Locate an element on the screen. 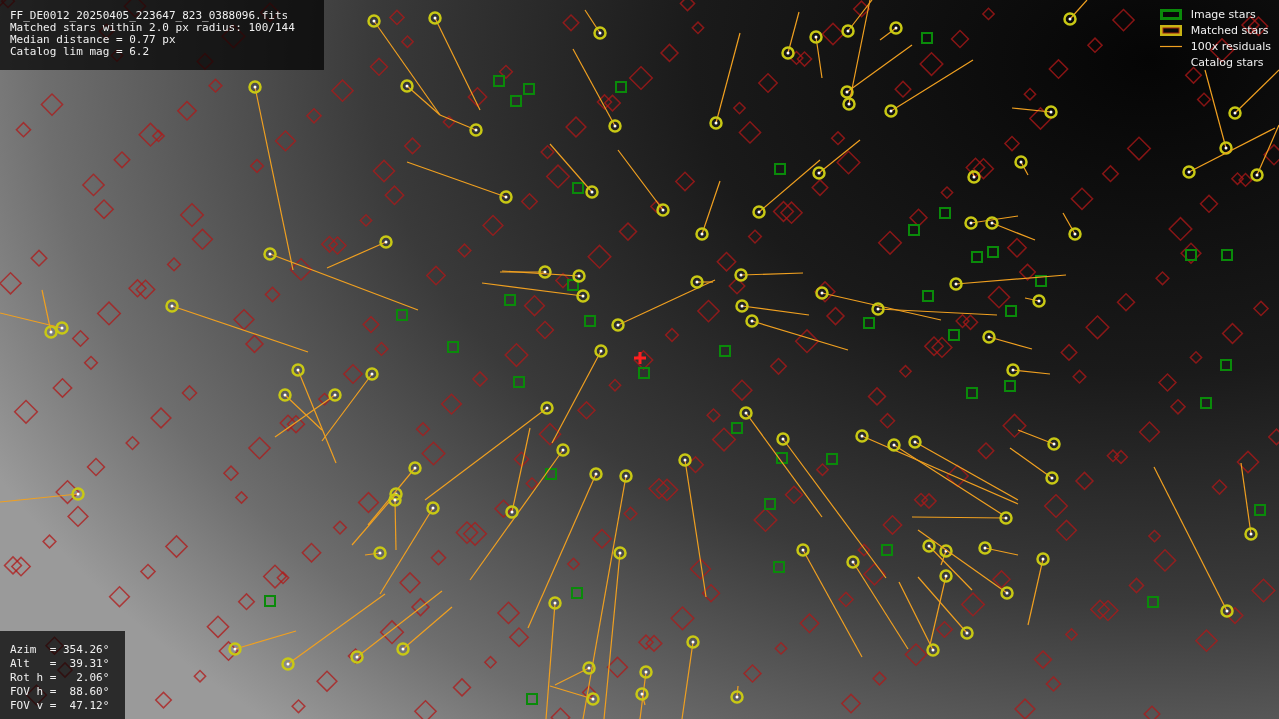  pointing-text: FOV h = 88.60° is located at coordinates (60, 692).